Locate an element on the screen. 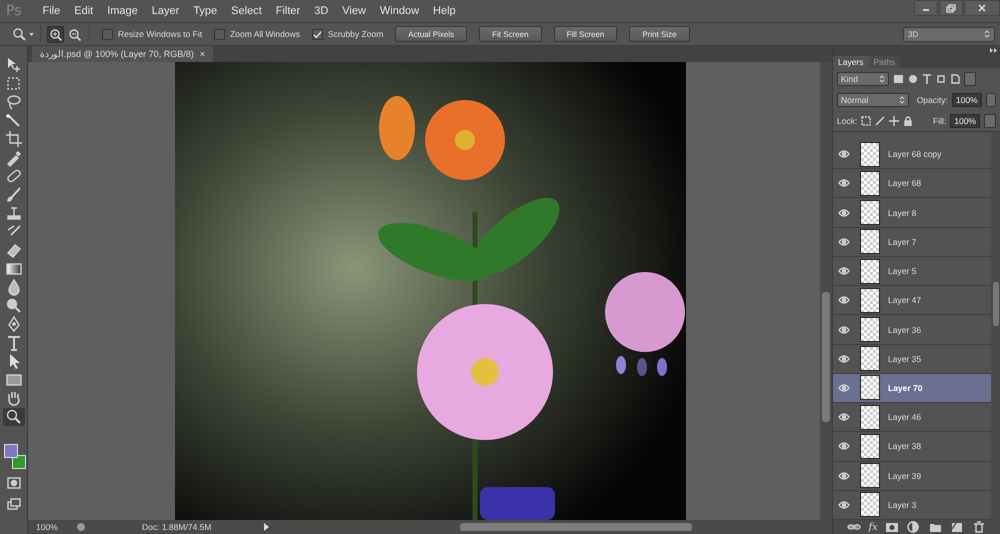  layer-name: Layer 5 is located at coordinates (902, 271).